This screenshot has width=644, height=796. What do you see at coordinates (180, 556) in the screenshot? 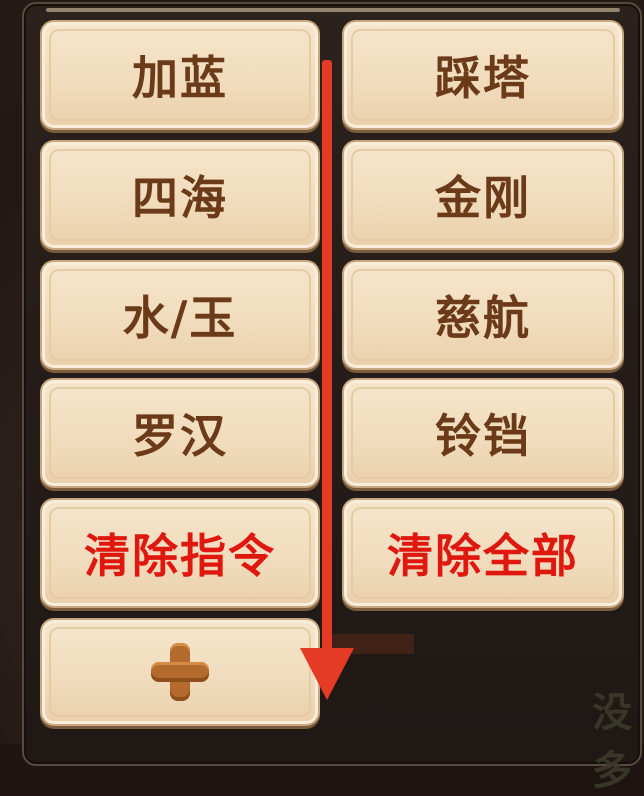
I see `clear-command-label: 清除指令` at bounding box center [180, 556].